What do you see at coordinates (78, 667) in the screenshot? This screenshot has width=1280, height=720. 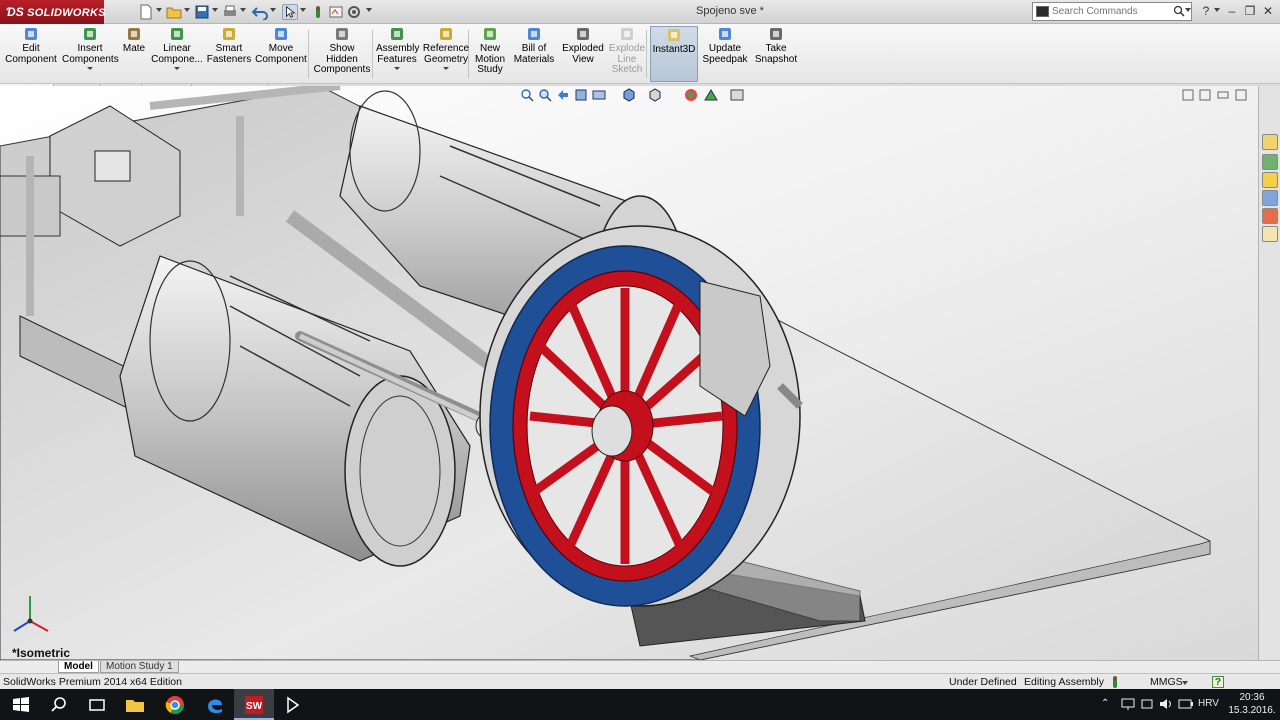 I see `tab-model: Model` at bounding box center [78, 667].